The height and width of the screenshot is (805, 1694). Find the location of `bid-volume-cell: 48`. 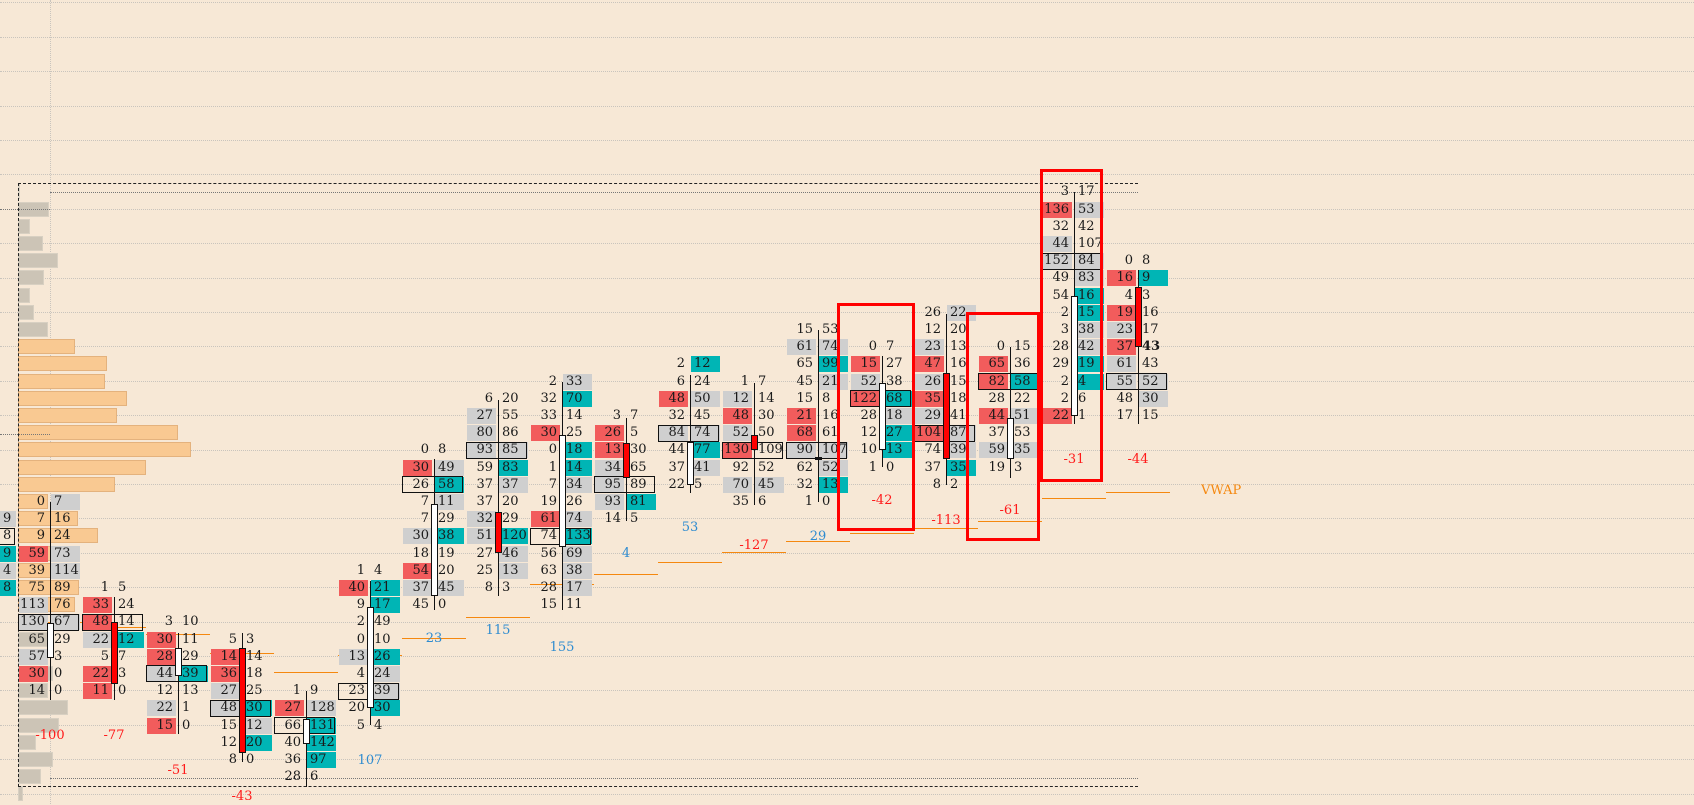

bid-volume-cell: 48 is located at coordinates (673, 398).